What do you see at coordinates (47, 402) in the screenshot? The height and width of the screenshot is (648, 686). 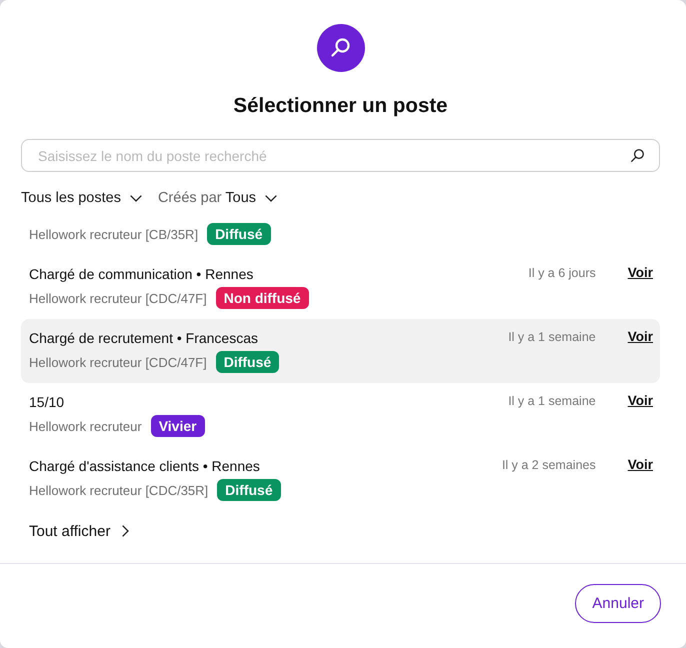 I see `job-title: 15/10` at bounding box center [47, 402].